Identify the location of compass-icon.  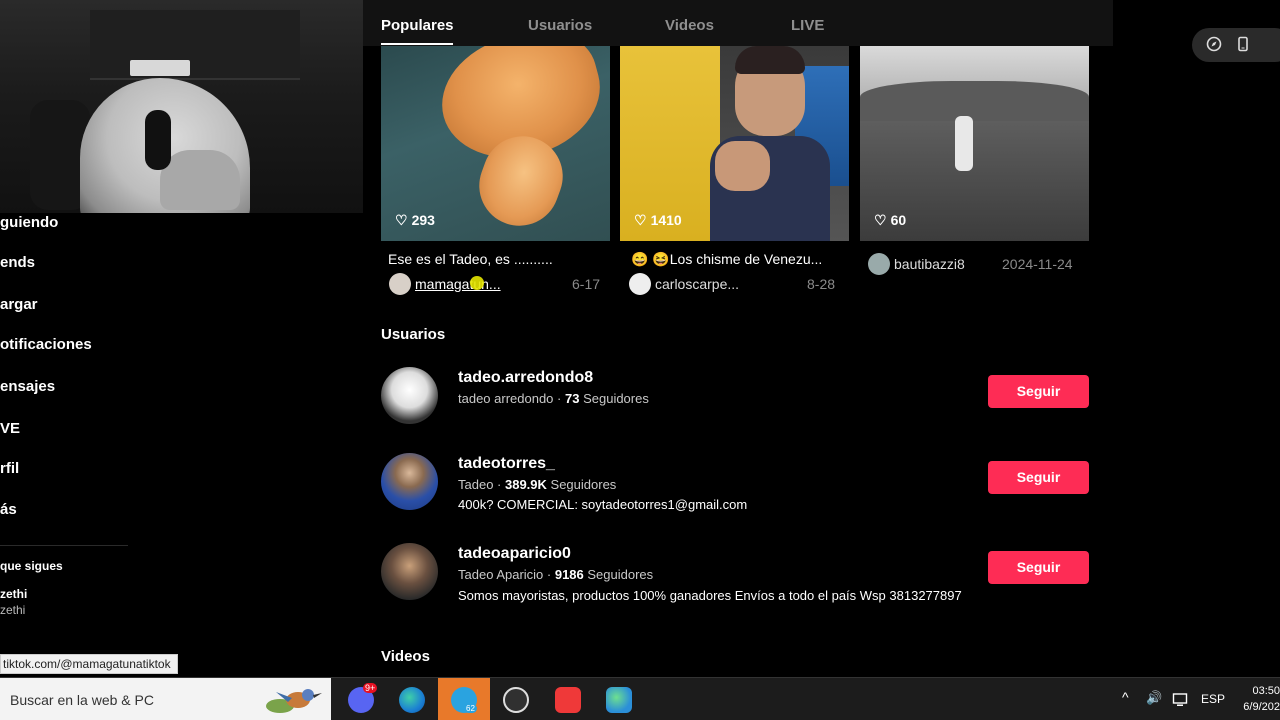
(1214, 45).